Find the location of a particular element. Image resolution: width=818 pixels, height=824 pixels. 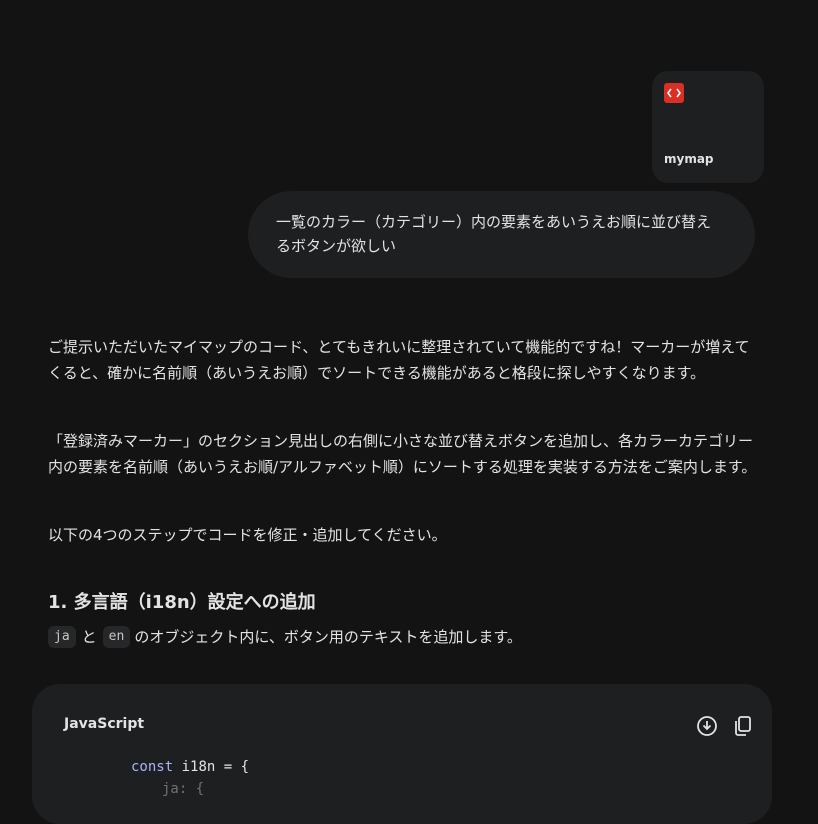

copy-icon is located at coordinates (743, 726).